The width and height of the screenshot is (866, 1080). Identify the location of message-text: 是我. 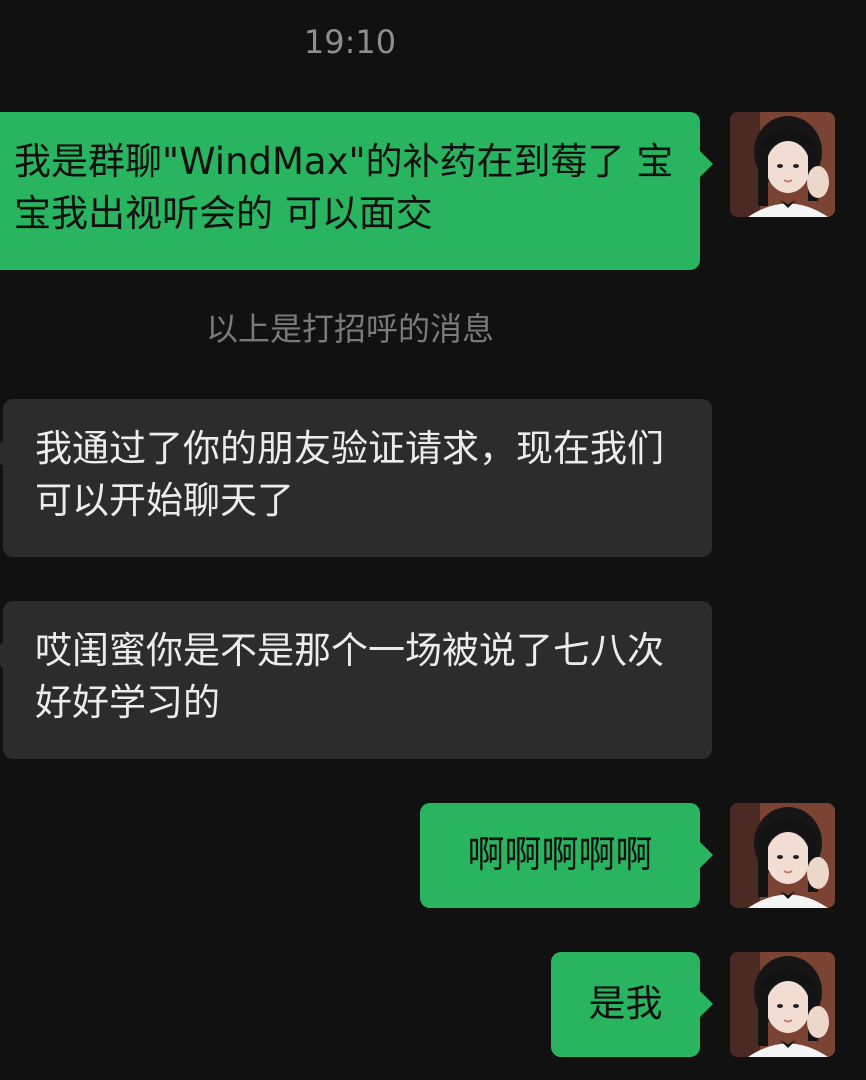
(625, 1003).